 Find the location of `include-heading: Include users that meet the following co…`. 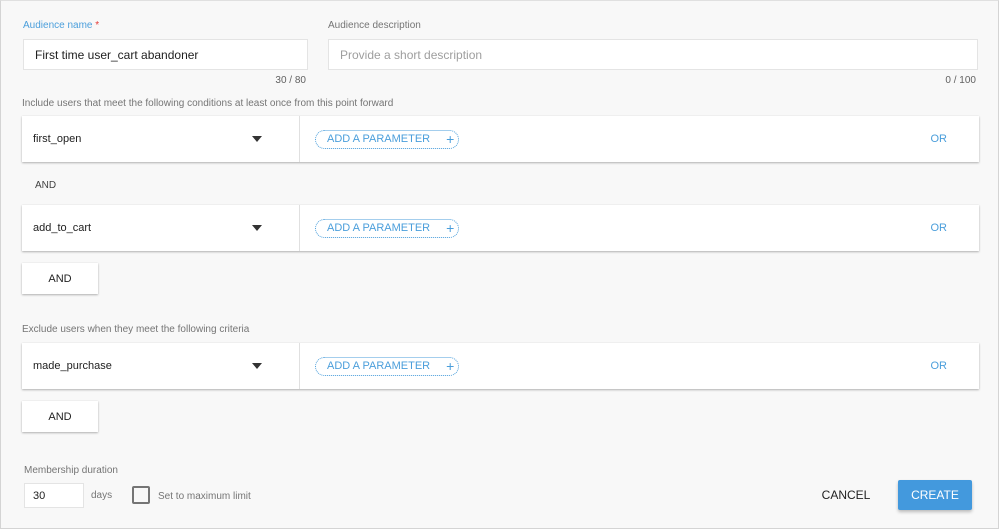

include-heading: Include users that meet the following co… is located at coordinates (208, 103).